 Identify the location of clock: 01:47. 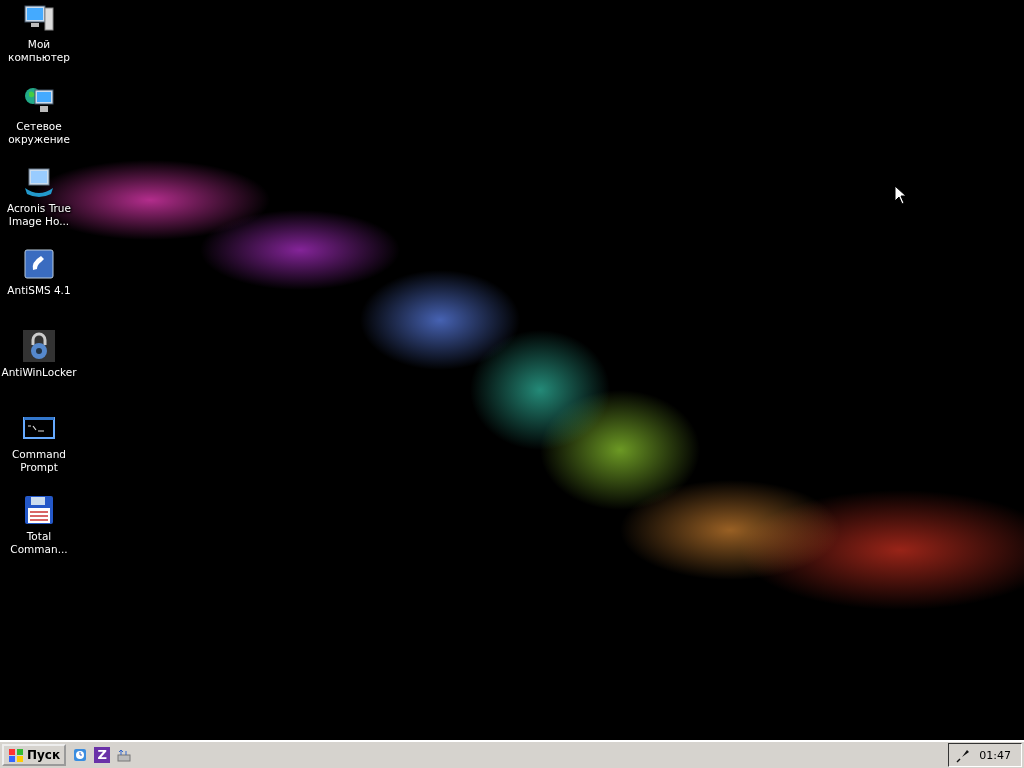
(995, 755).